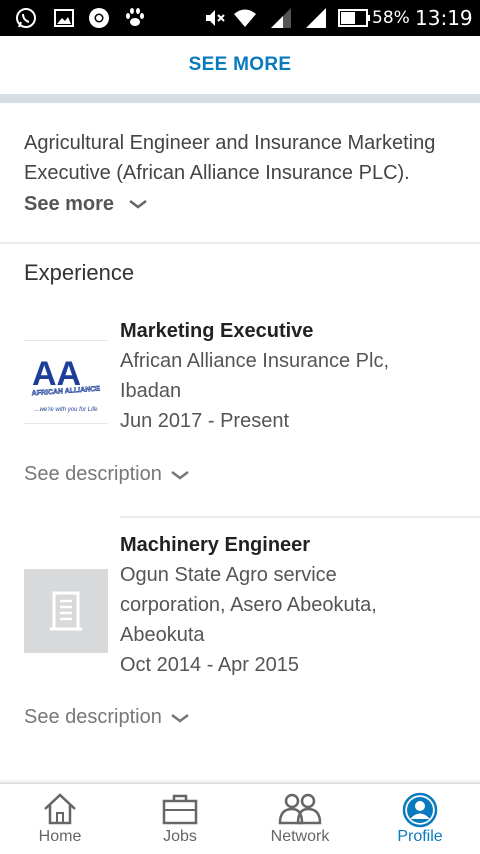 The height and width of the screenshot is (854, 480). I want to click on home-icon, so click(60, 809).